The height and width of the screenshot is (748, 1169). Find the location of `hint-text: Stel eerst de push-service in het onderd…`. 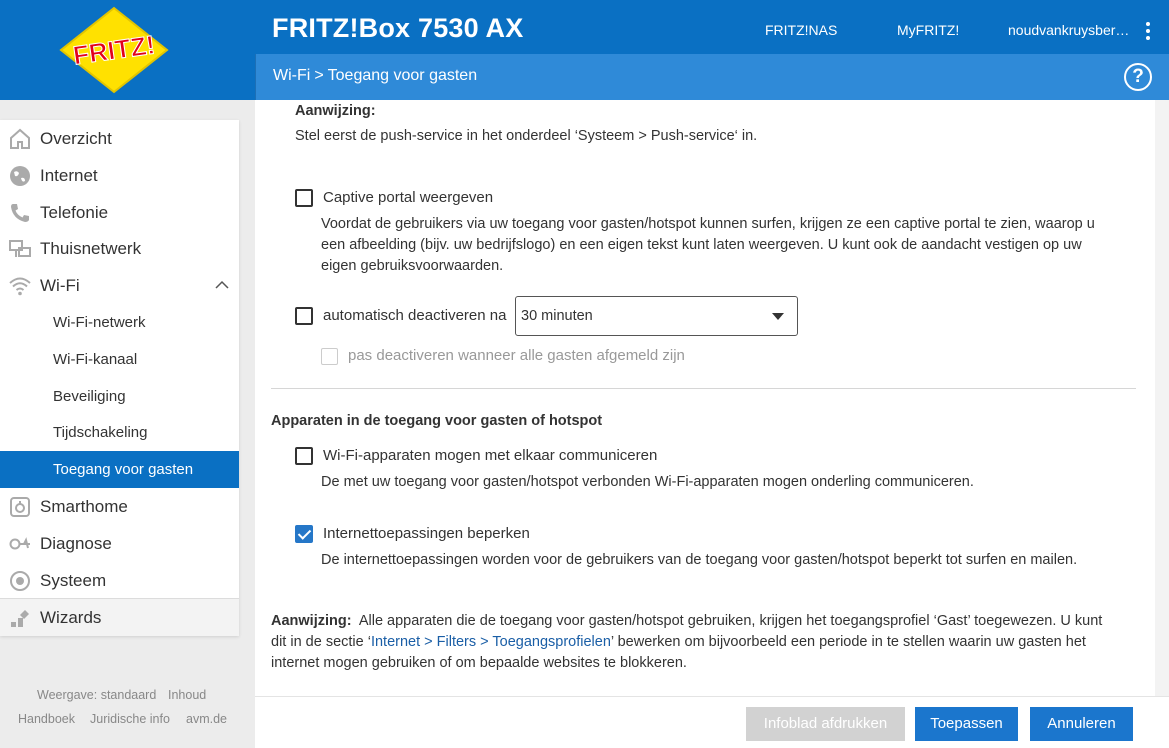

hint-text: Stel eerst de push-service in het onderd… is located at coordinates (526, 136).